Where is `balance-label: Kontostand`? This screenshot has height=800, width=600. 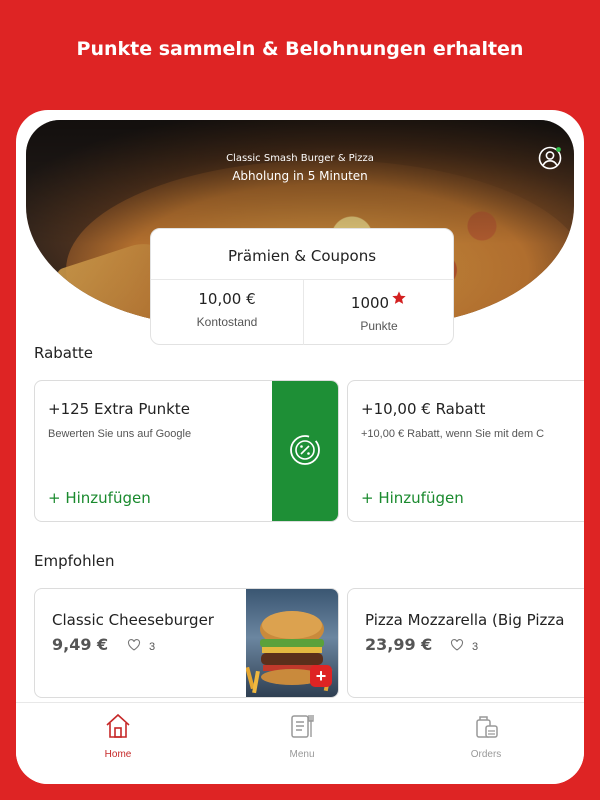
balance-label: Kontostand is located at coordinates (227, 322).